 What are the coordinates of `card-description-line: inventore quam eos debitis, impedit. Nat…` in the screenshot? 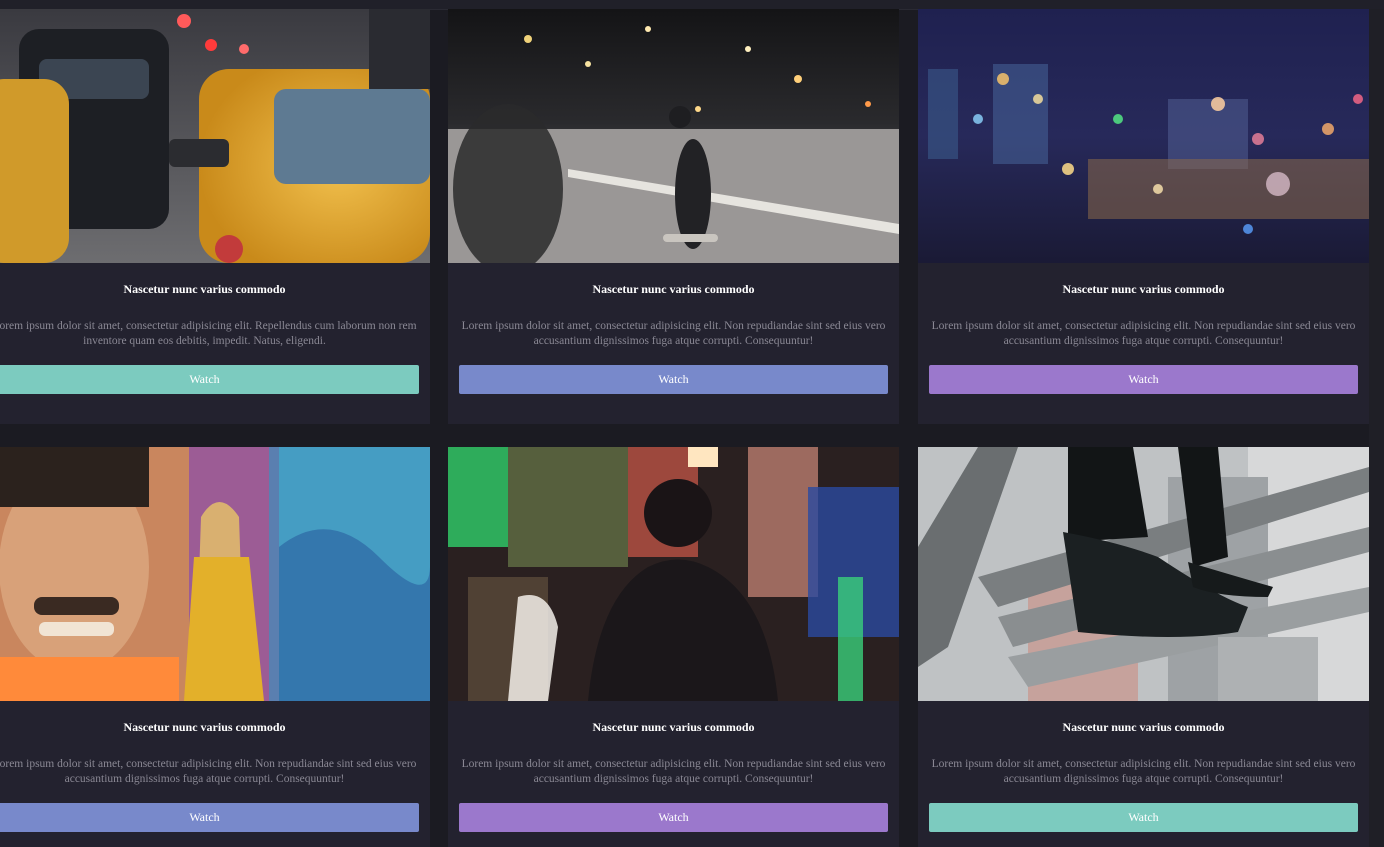 It's located at (204, 341).